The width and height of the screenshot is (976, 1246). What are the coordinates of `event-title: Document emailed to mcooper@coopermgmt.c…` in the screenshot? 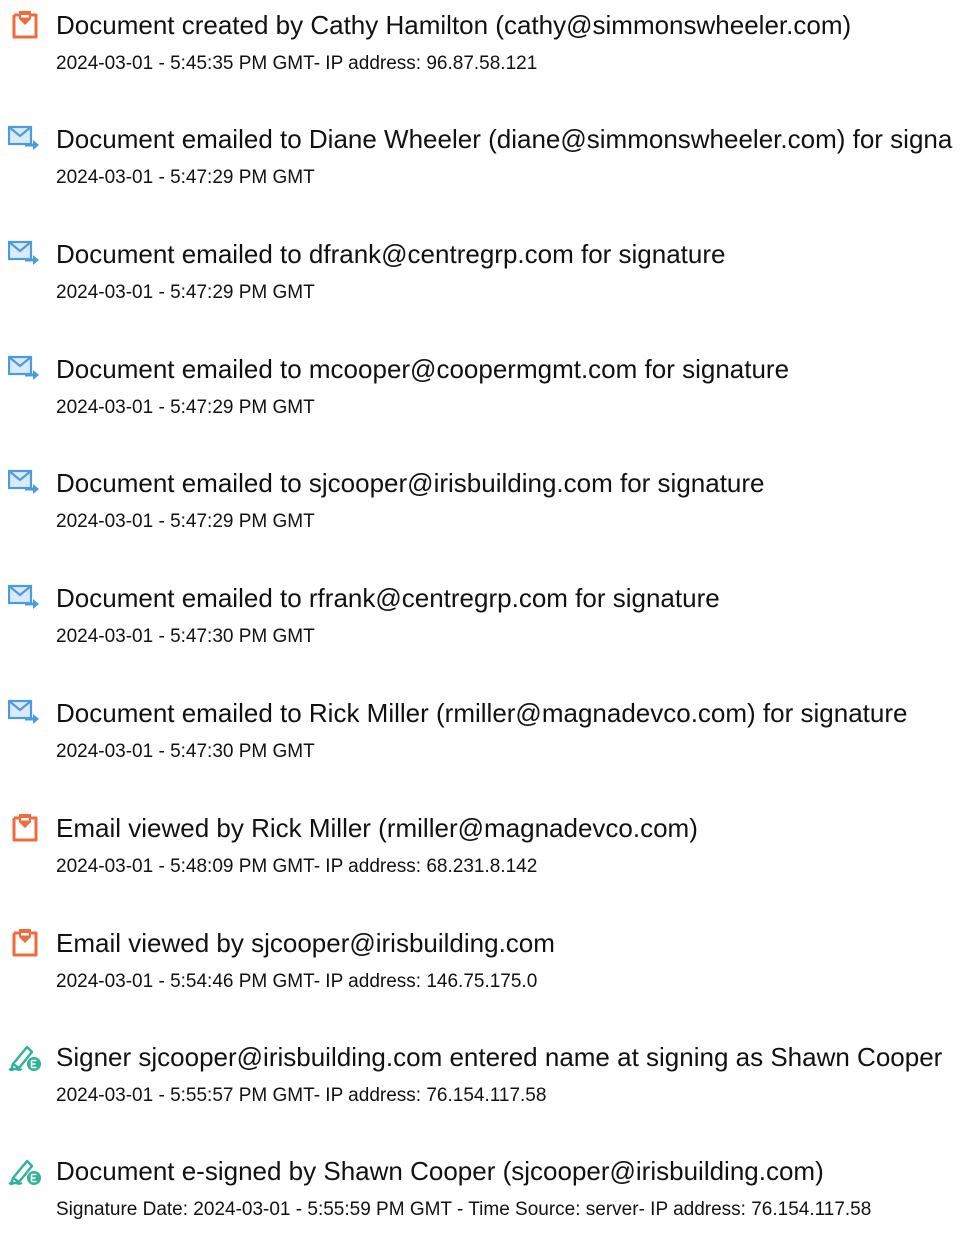 It's located at (423, 369).